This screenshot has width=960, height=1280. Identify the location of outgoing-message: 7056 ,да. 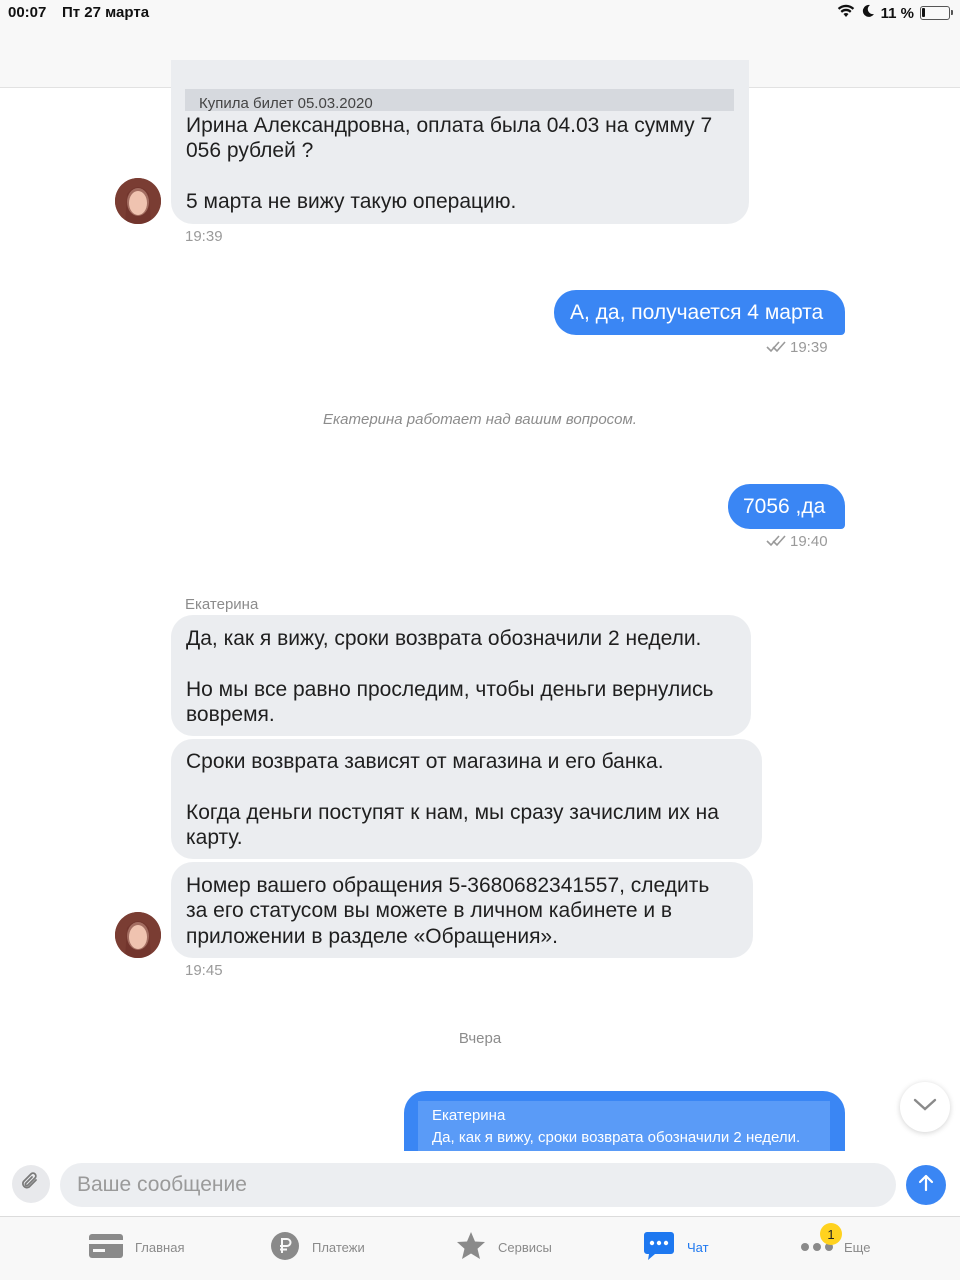
(786, 506).